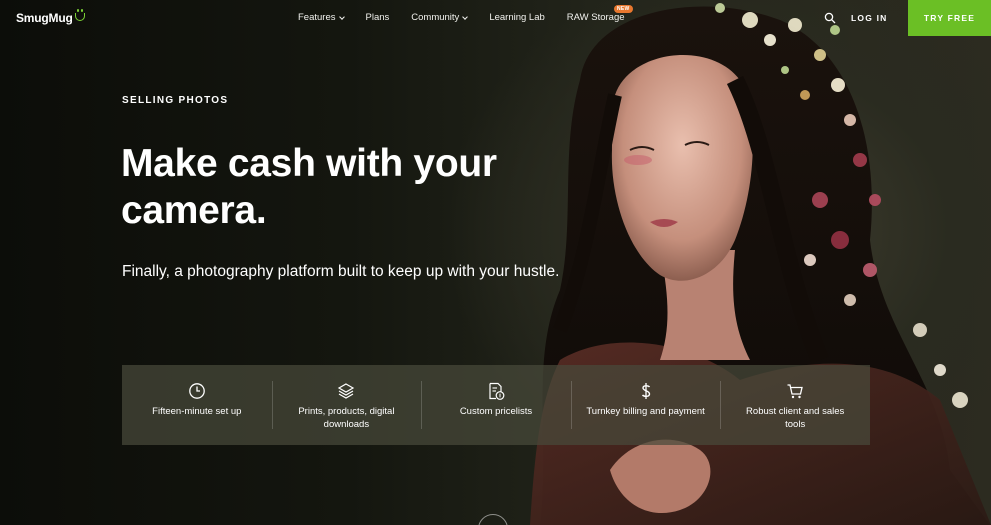 The width and height of the screenshot is (991, 525). Describe the element at coordinates (795, 405) in the screenshot. I see `feature-item: Robust client and sales tools` at that location.